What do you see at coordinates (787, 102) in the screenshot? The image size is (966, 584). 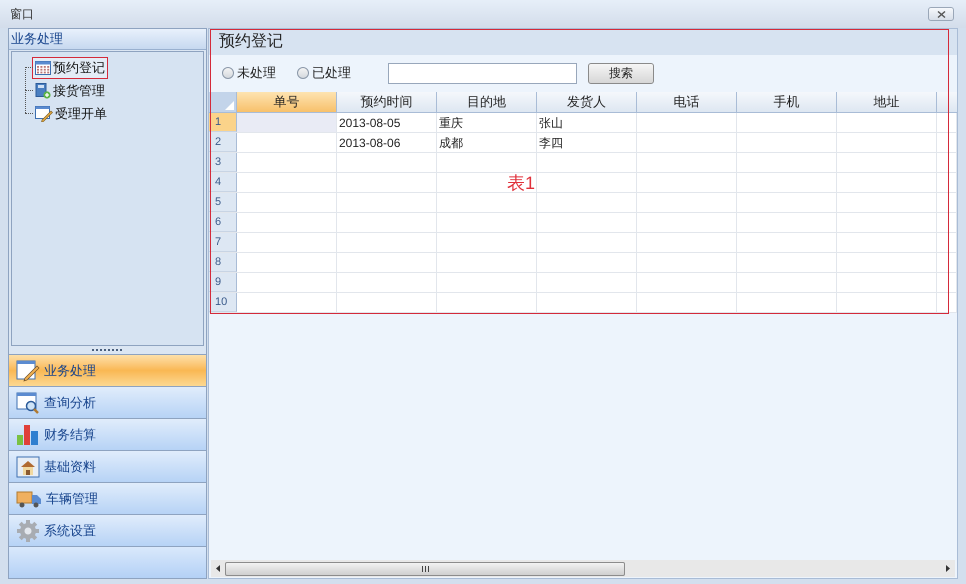 I see `column-header: 手机` at bounding box center [787, 102].